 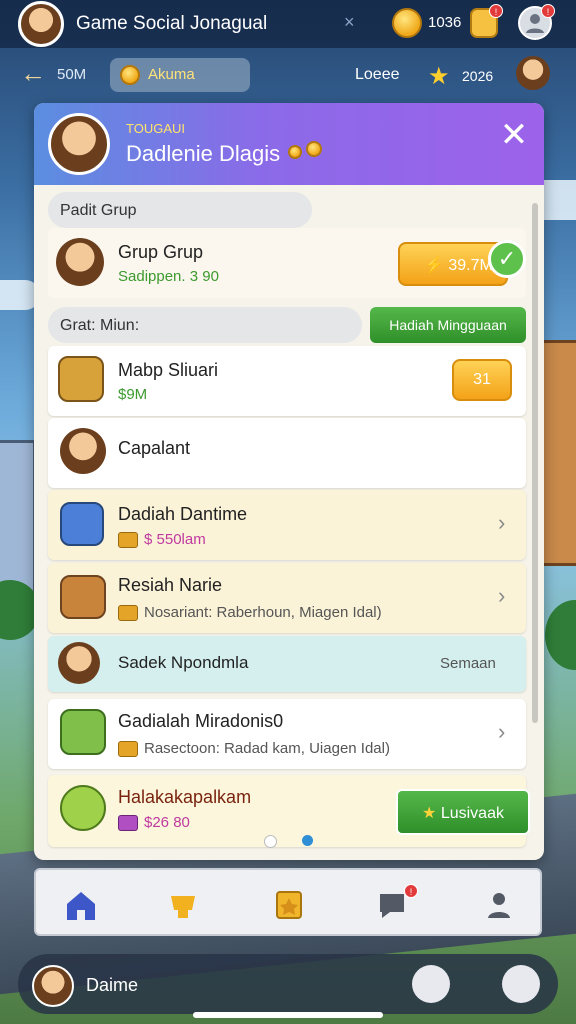 What do you see at coordinates (172, 23) in the screenshot?
I see `app-title: Game Social Jonagual` at bounding box center [172, 23].